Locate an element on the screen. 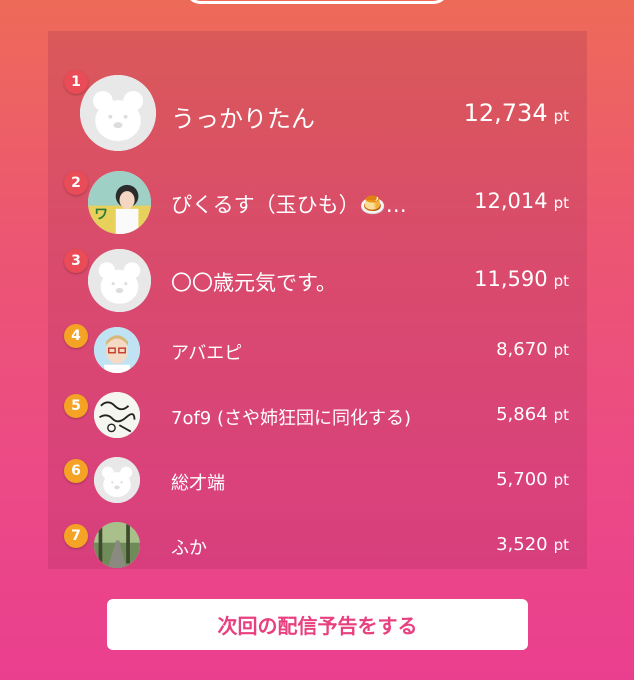 The height and width of the screenshot is (680, 634). ranking-row-7: 7 ふか 3,520 pt is located at coordinates (317, 545).